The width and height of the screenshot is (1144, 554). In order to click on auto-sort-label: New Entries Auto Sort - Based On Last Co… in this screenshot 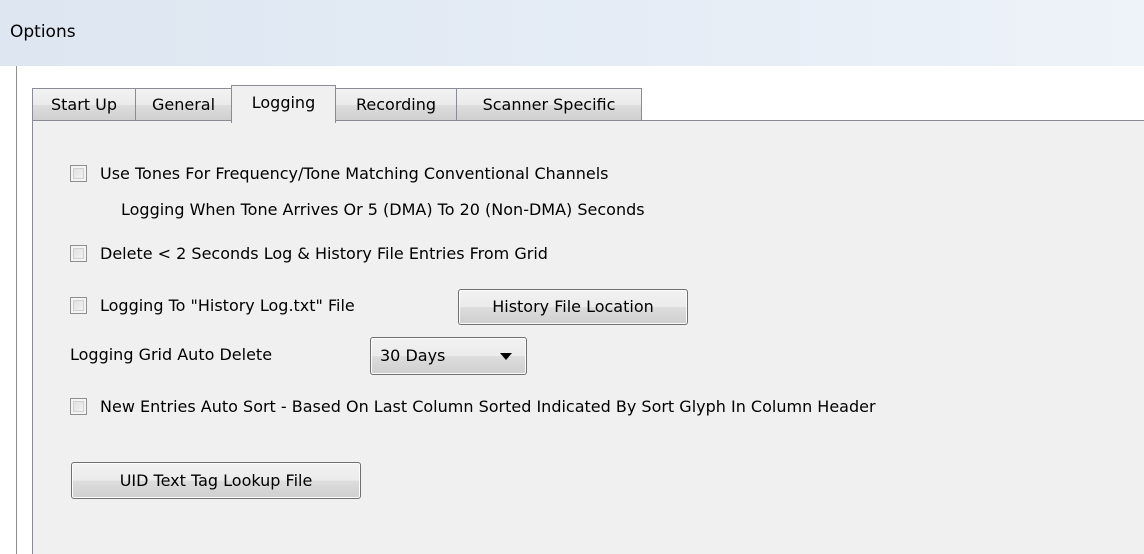, I will do `click(488, 406)`.